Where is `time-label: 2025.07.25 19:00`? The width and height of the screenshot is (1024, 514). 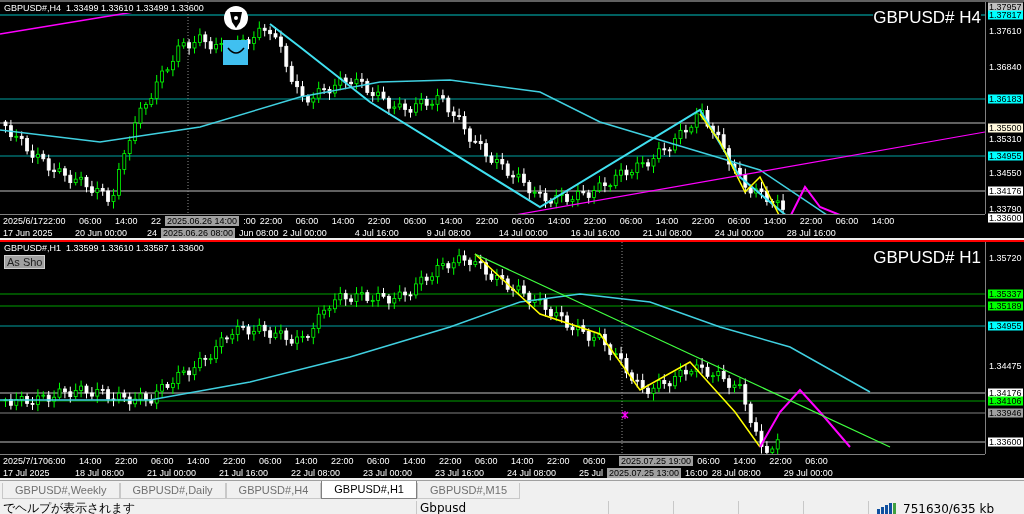
time-label: 2025.07.25 19:00 is located at coordinates (656, 461).